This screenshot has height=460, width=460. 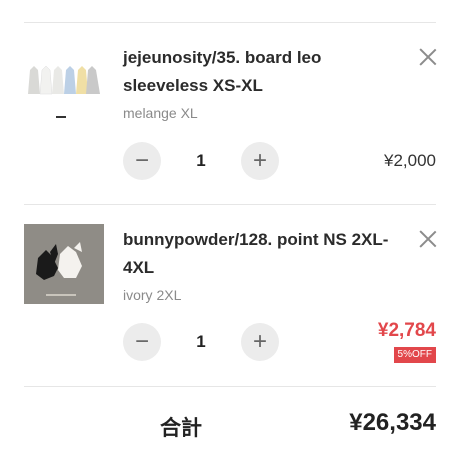 I want to click on sale-price: ¥2,784, so click(x=406, y=330).